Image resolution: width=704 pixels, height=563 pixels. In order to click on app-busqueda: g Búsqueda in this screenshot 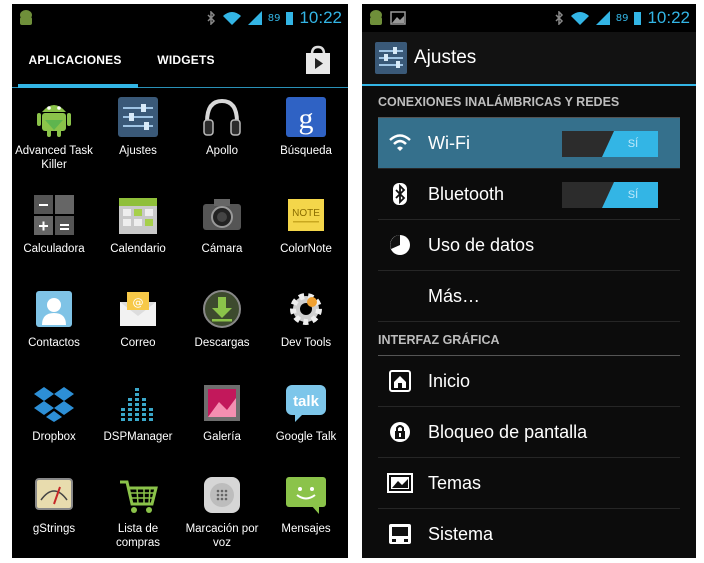, I will do `click(306, 142)`.